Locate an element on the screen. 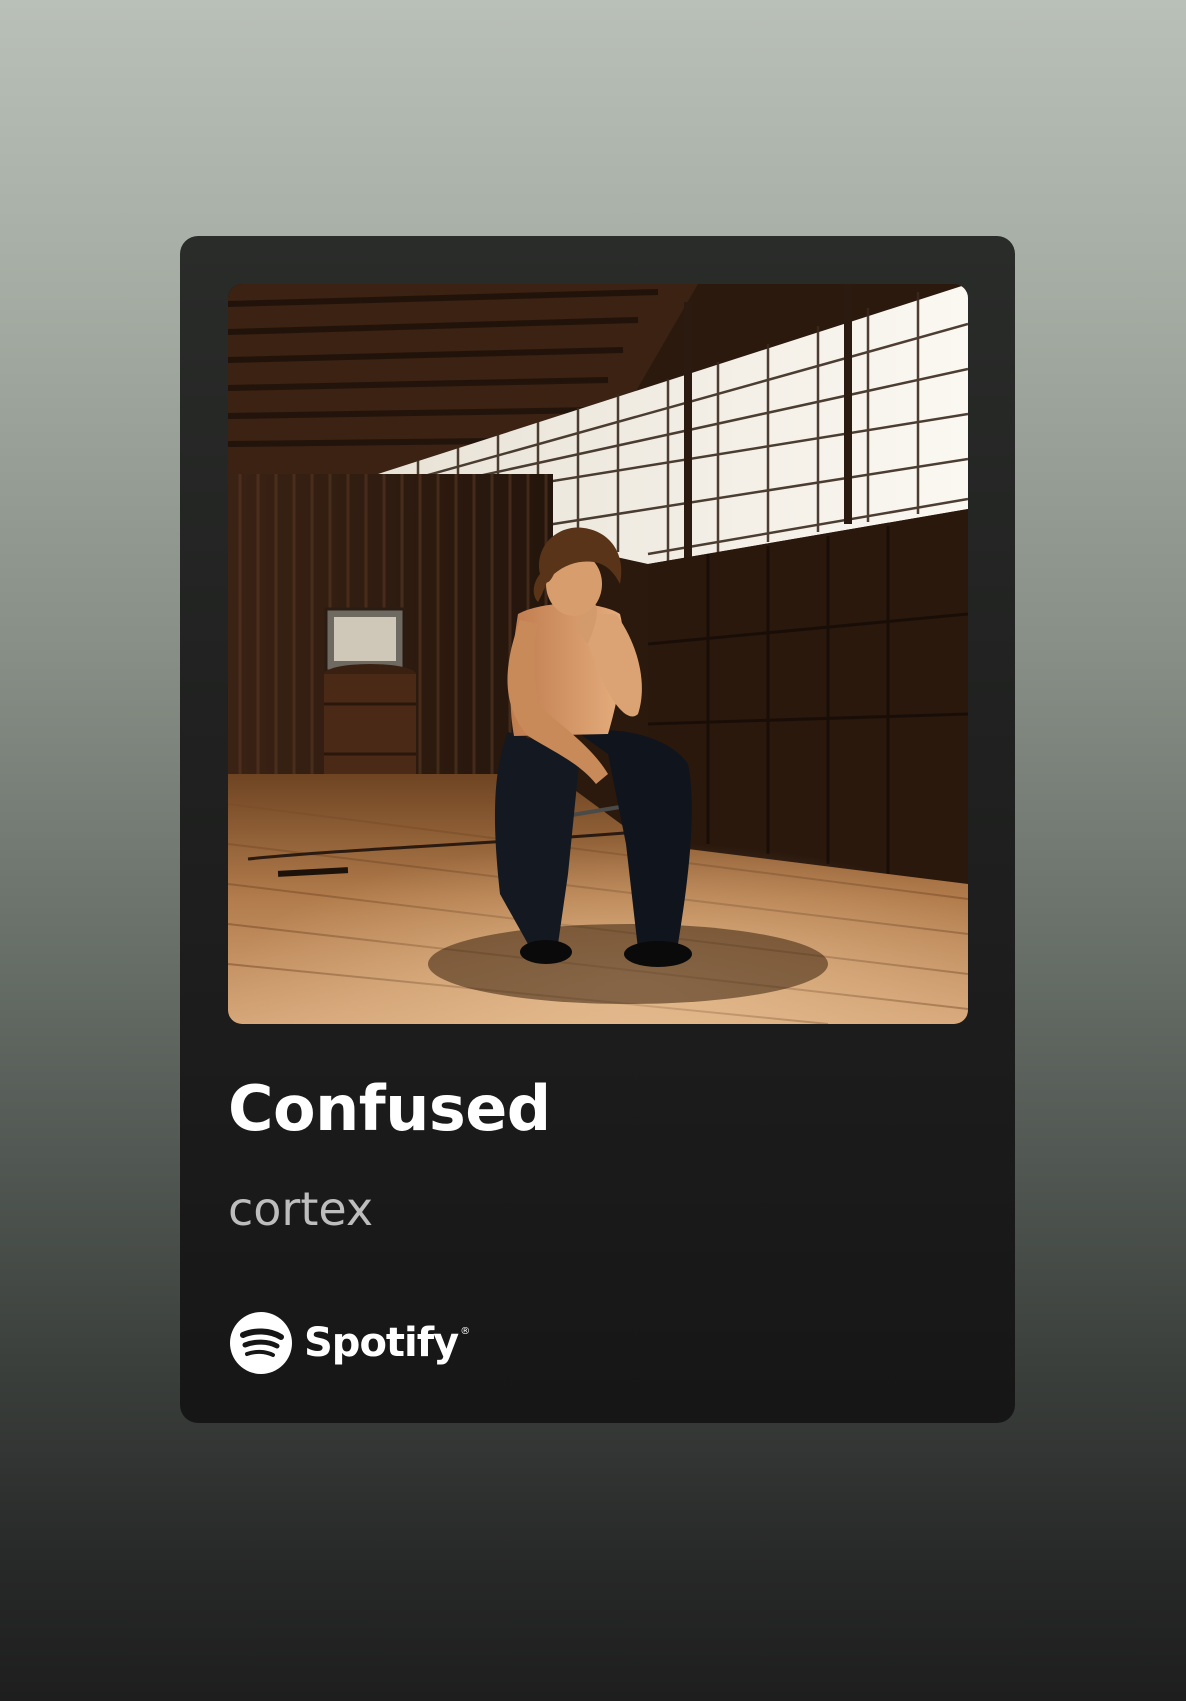 Image resolution: width=1186 pixels, height=1701 pixels. spotify-logo-icon is located at coordinates (261, 1343).